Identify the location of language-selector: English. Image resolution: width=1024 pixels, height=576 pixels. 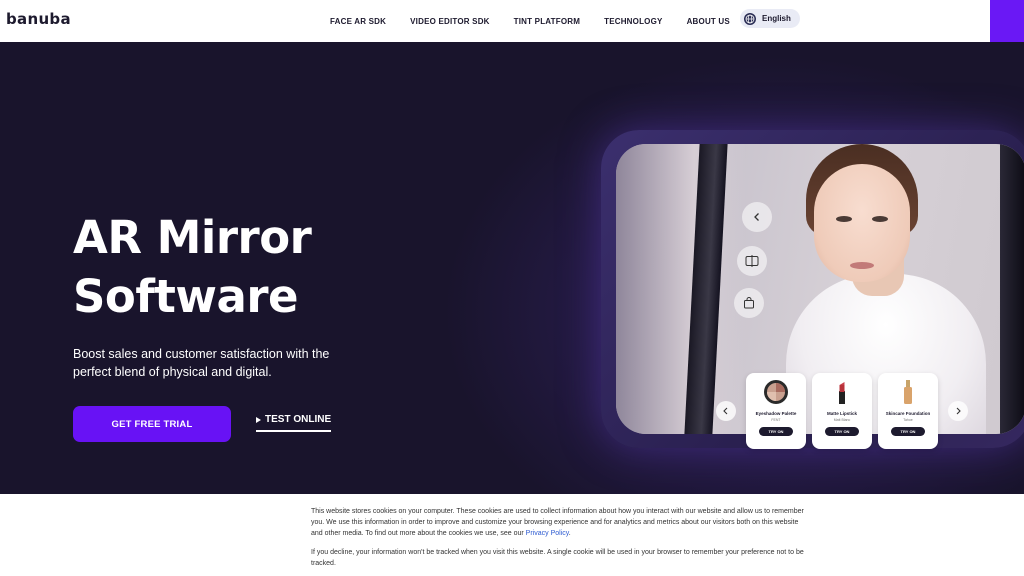
(770, 18).